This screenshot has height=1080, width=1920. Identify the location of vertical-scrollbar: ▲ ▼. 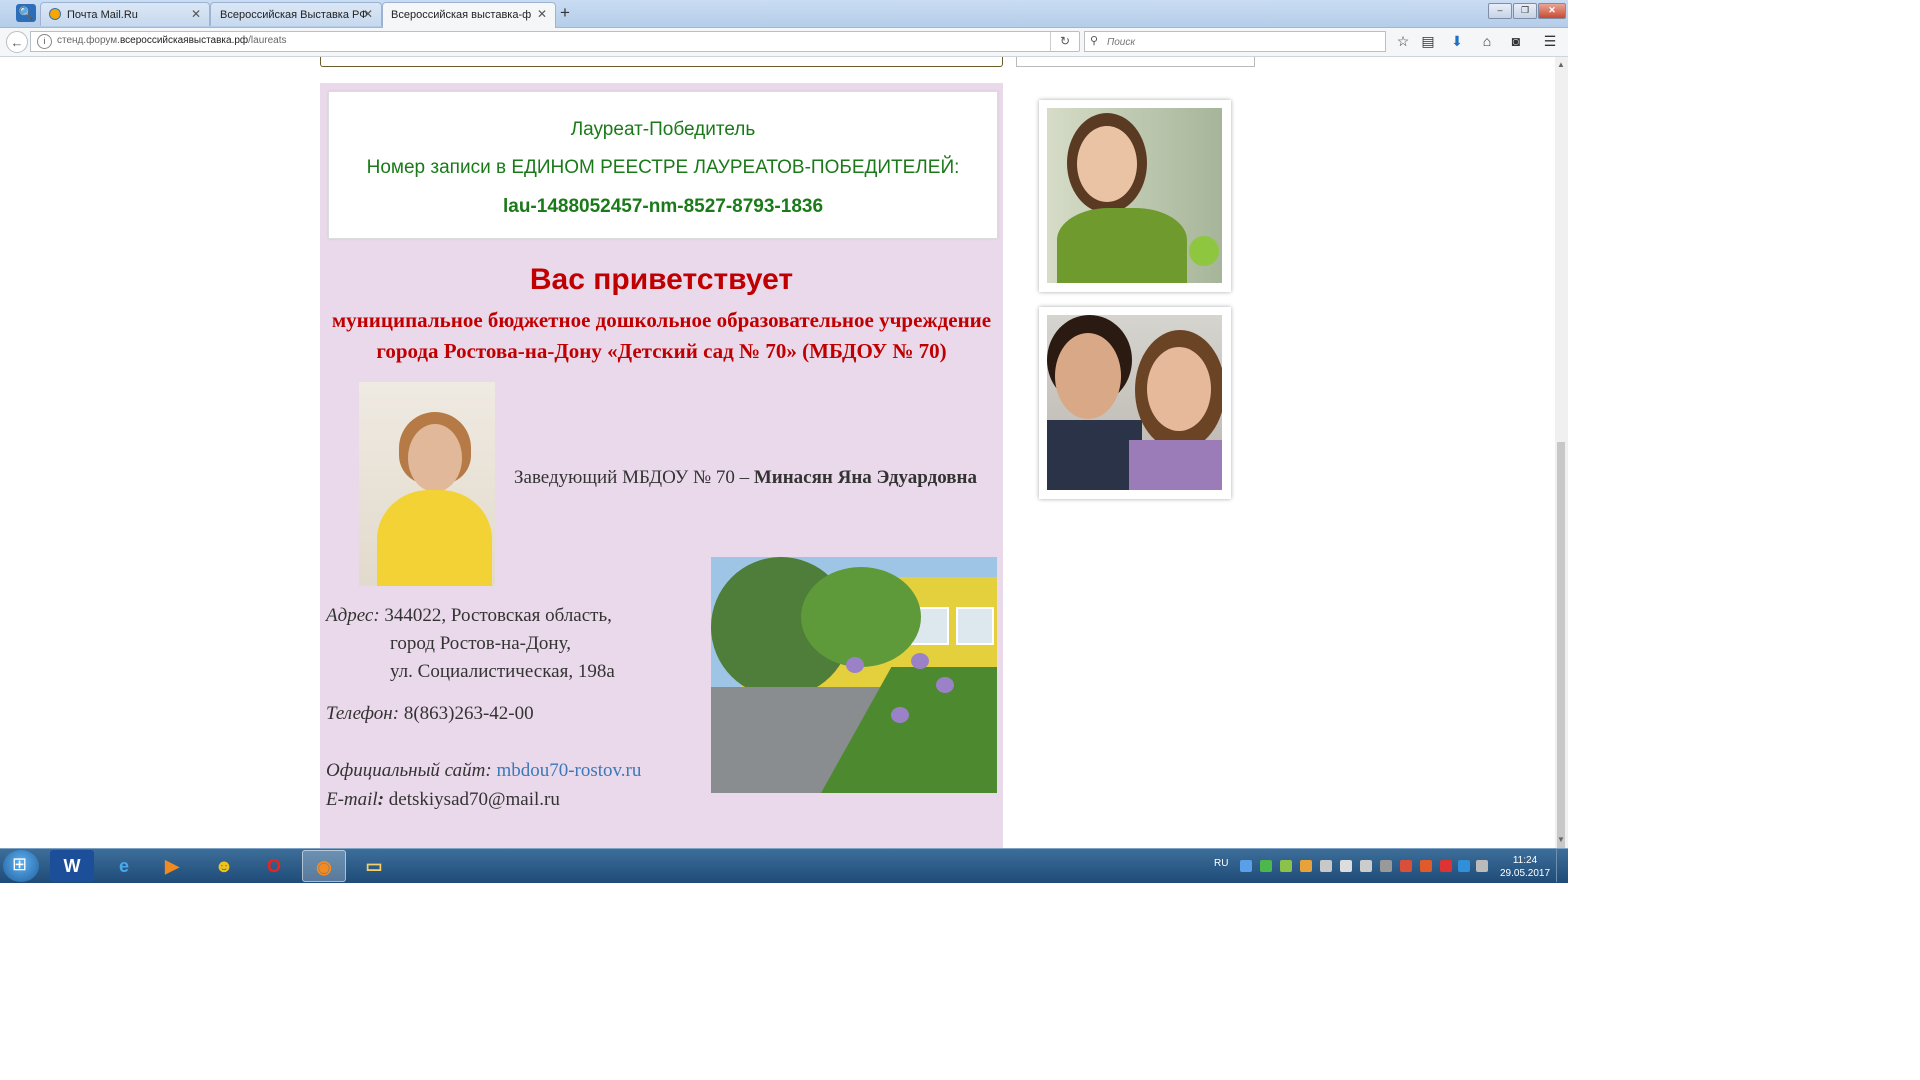
(1561, 454).